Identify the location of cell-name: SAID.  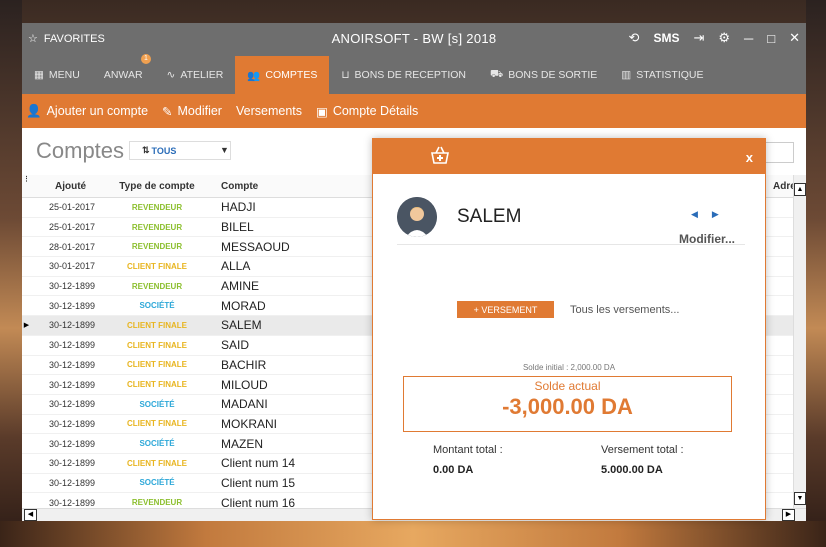
(235, 345).